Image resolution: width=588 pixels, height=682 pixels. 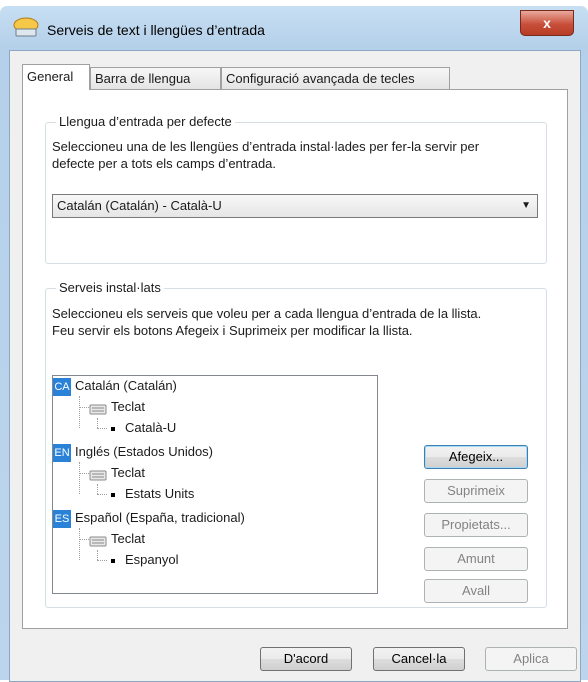 What do you see at coordinates (335, 78) in the screenshot?
I see `tab-advanced-key-settings: Configuració avançada de tecles` at bounding box center [335, 78].